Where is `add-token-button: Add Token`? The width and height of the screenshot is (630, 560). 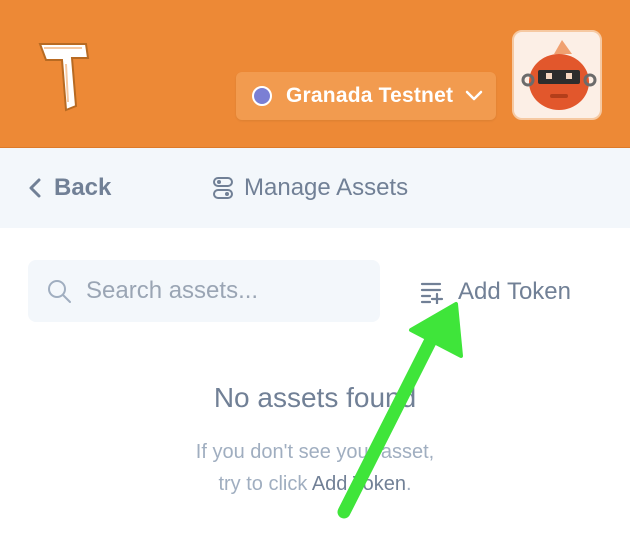
add-token-button: Add Token is located at coordinates (495, 292).